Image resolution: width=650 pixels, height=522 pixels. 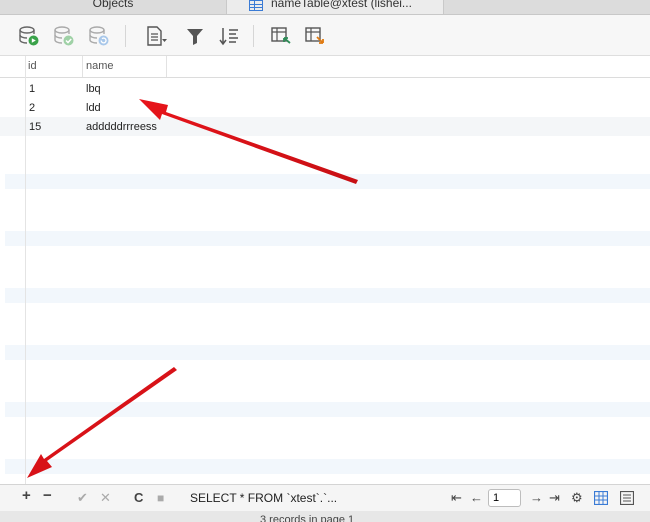 What do you see at coordinates (26, 495) in the screenshot?
I see `add-record-button: +` at bounding box center [26, 495].